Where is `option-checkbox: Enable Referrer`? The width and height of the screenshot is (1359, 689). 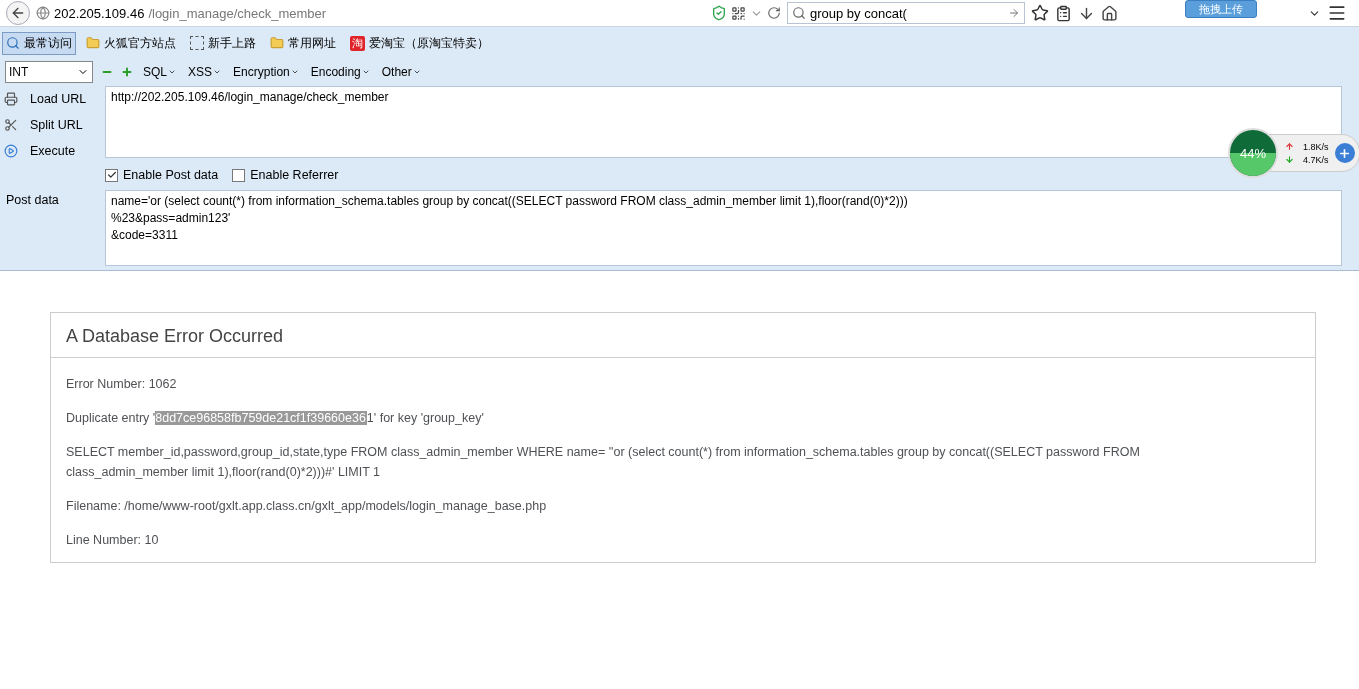 option-checkbox: Enable Referrer is located at coordinates (285, 175).